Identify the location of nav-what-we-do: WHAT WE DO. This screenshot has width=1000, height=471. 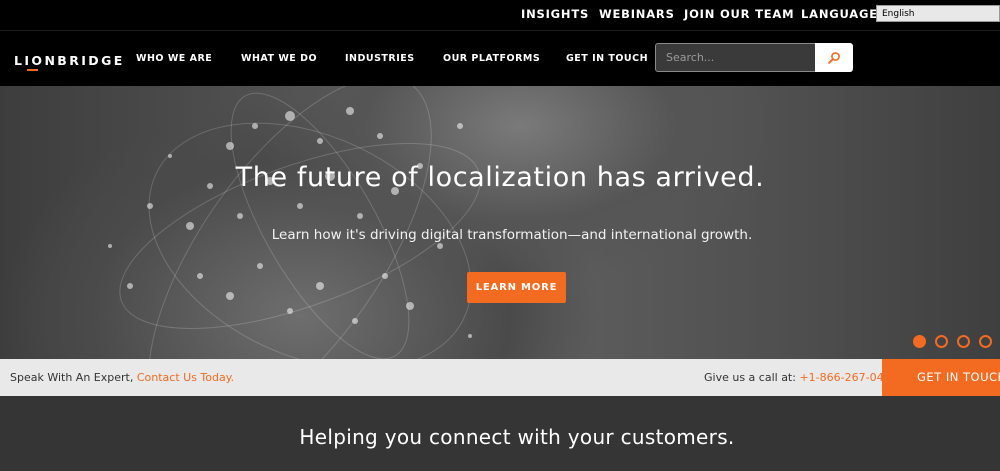
(279, 58).